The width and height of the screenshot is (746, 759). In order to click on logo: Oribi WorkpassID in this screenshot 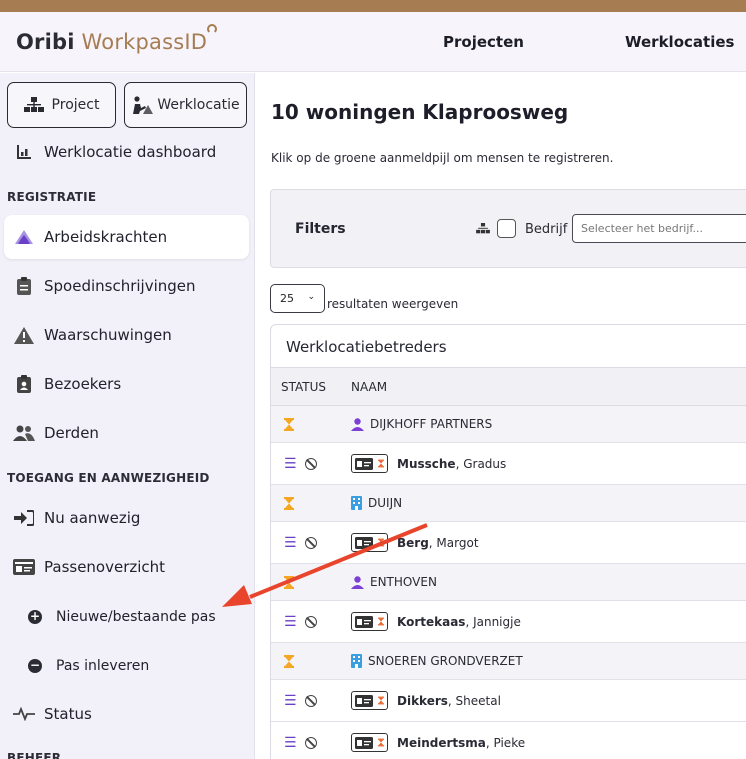, I will do `click(117, 39)`.